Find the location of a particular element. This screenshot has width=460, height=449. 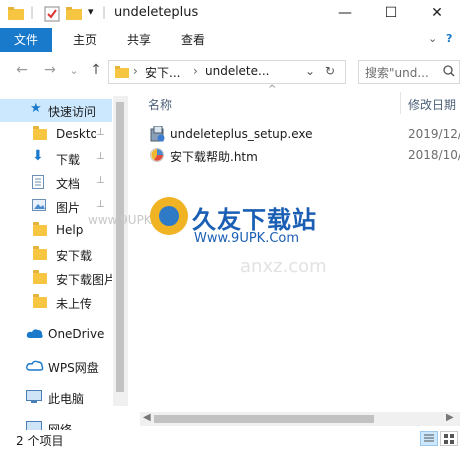

star-icon: ★ is located at coordinates (36, 108).